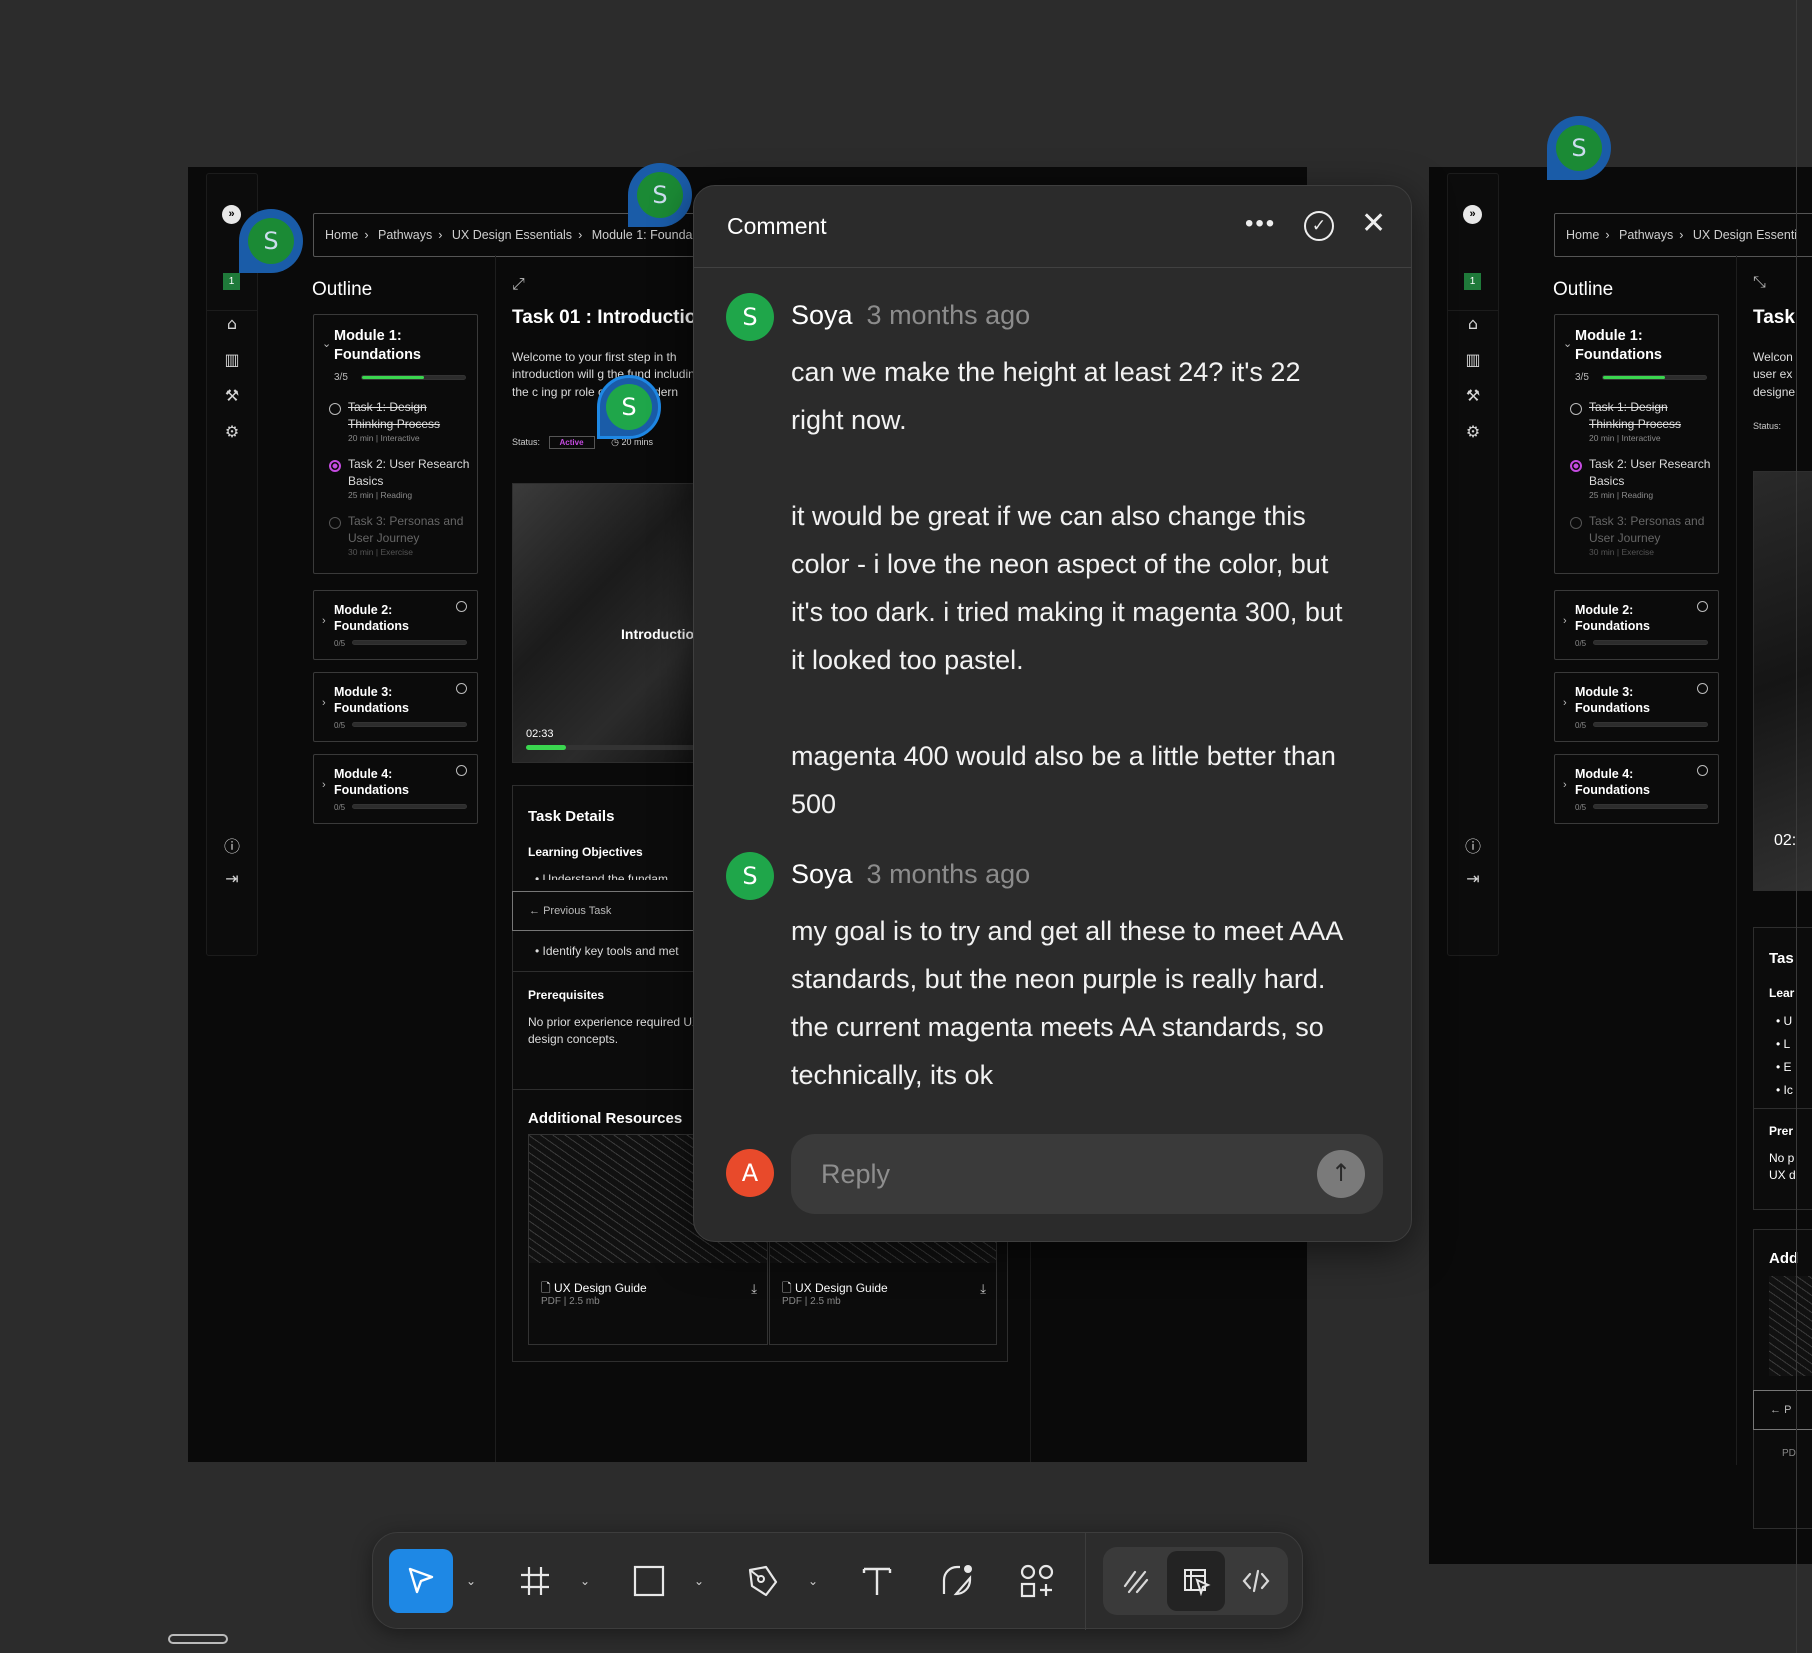  Describe the element at coordinates (526, 442) in the screenshot. I see `status-label: Status:` at that location.